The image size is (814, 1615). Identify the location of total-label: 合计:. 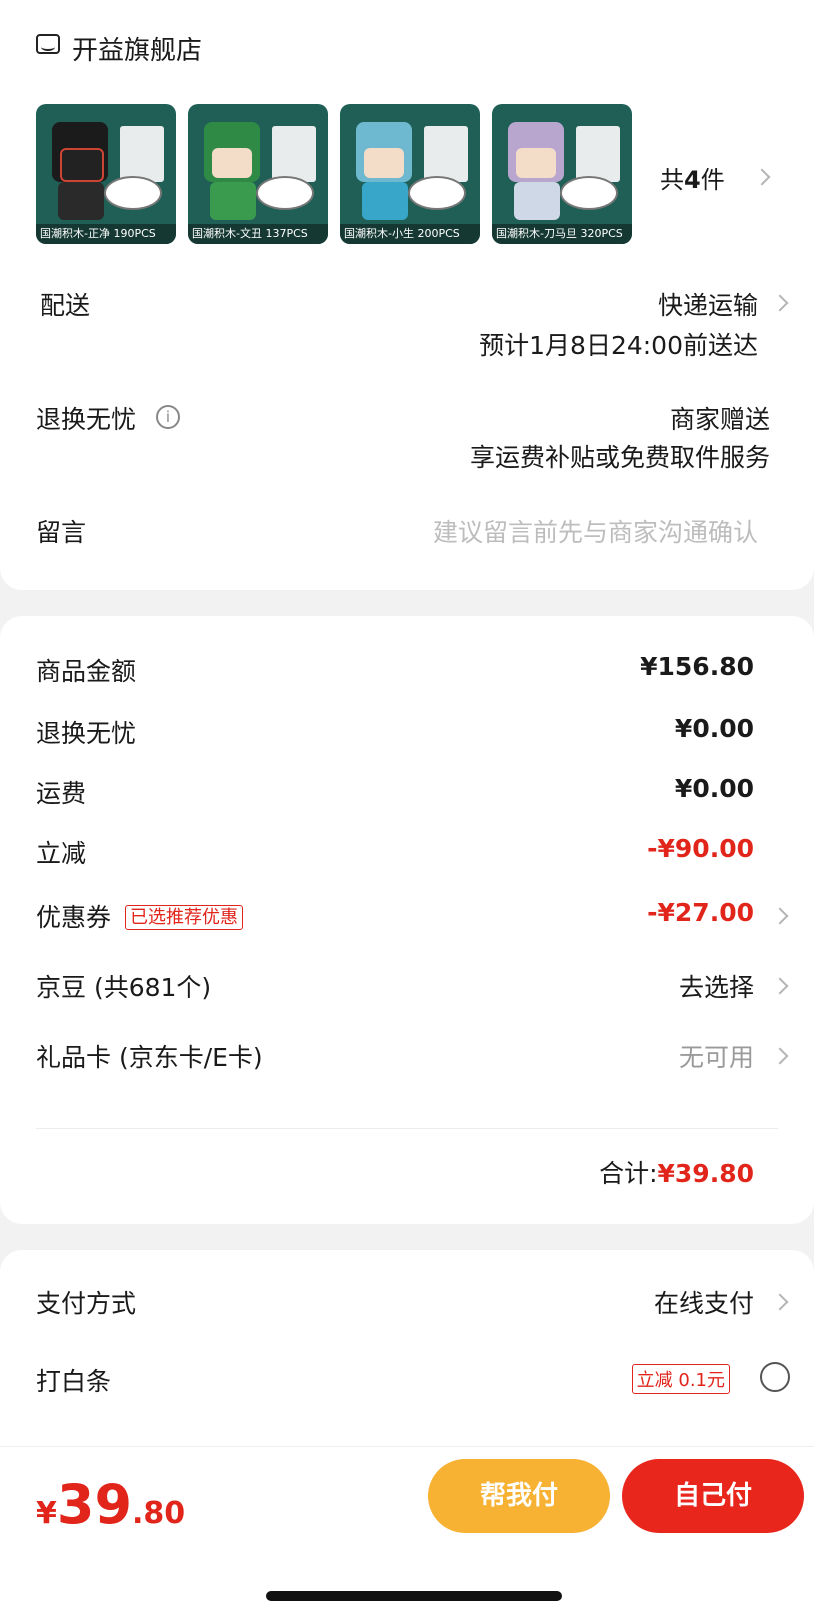
(628, 1173).